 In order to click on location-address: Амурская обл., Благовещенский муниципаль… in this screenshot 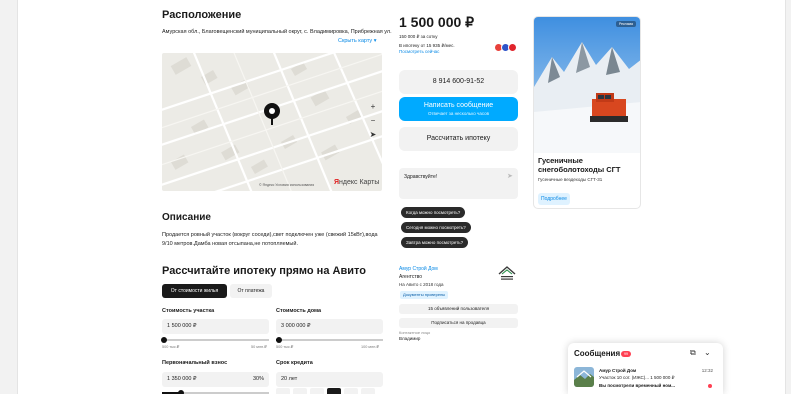, I will do `click(277, 32)`.